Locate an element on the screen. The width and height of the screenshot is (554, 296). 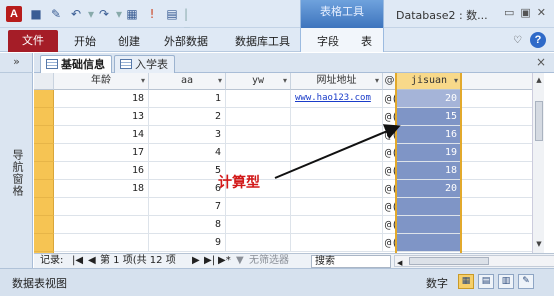
tab-database-tools: 数据库工具 is located at coordinates (262, 41).